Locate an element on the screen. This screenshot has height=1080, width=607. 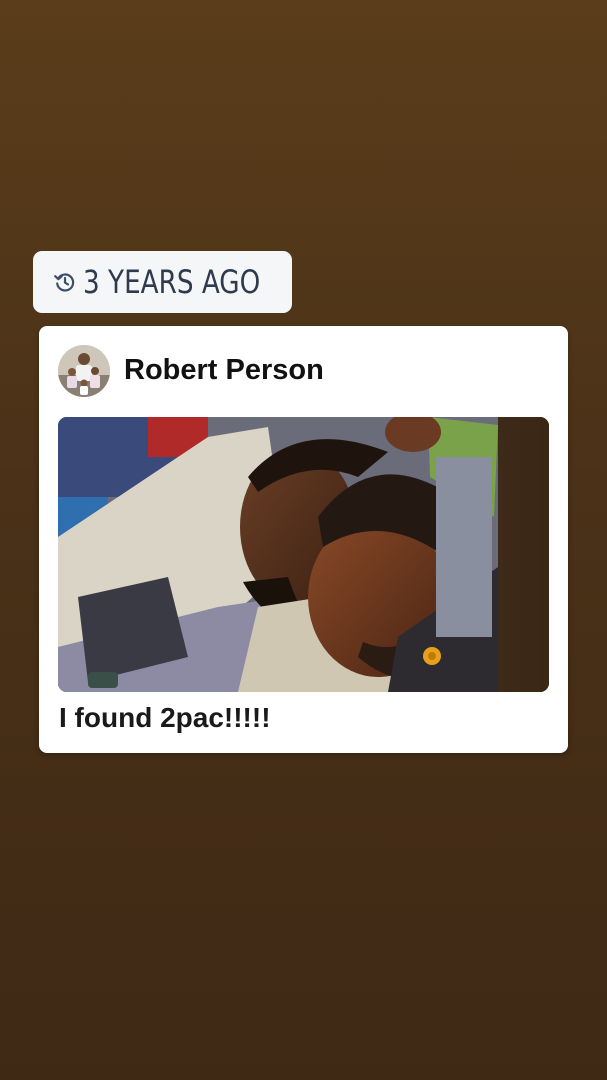
author-avatar is located at coordinates (84, 371).